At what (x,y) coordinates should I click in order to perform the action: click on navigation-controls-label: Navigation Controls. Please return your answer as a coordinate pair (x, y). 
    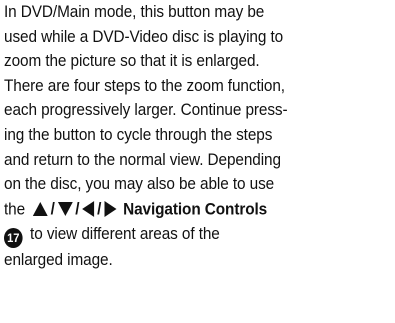
    Looking at the image, I should click on (195, 209).